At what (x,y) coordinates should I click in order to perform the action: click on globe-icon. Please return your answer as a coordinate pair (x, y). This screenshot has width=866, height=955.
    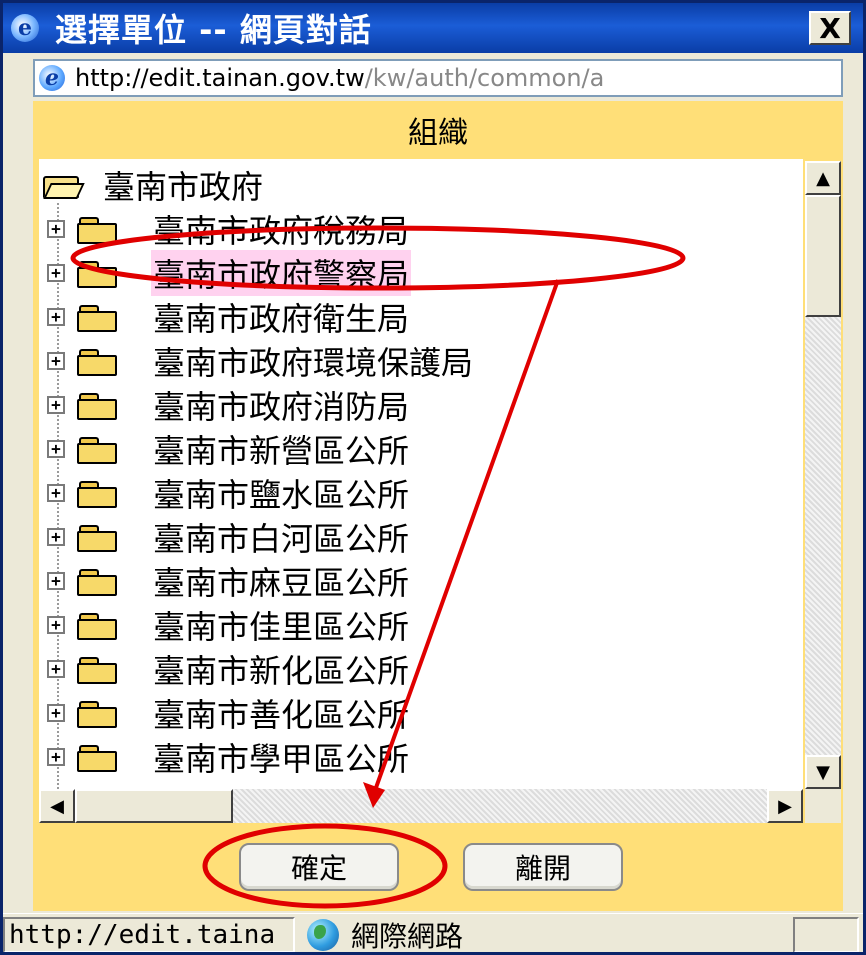
    Looking at the image, I should click on (323, 935).